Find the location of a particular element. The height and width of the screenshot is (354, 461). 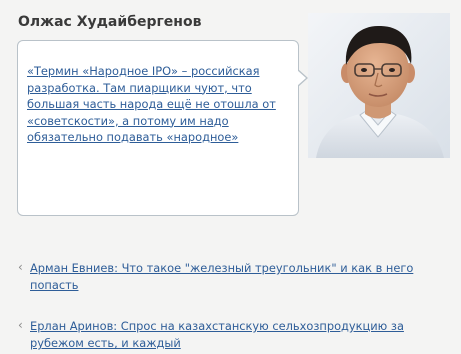

author-photo is located at coordinates (379, 85).